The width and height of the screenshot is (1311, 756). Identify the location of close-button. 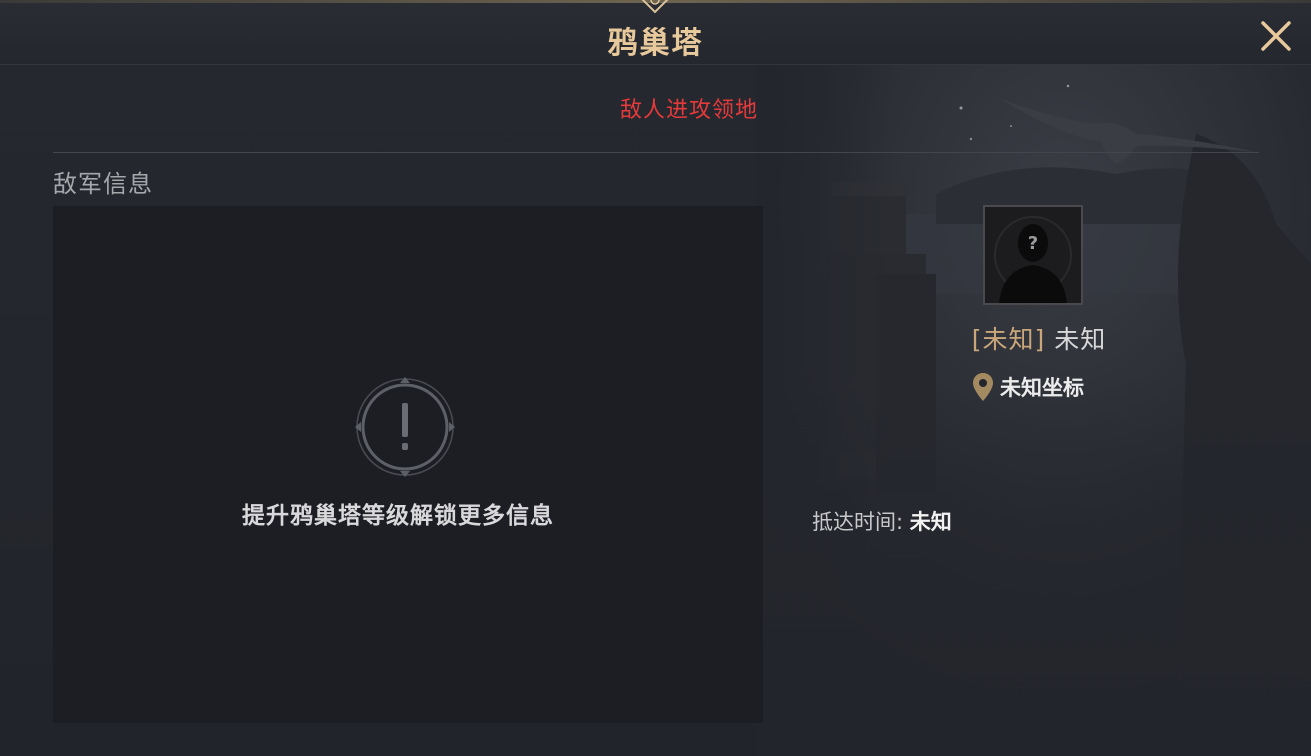
(1276, 36).